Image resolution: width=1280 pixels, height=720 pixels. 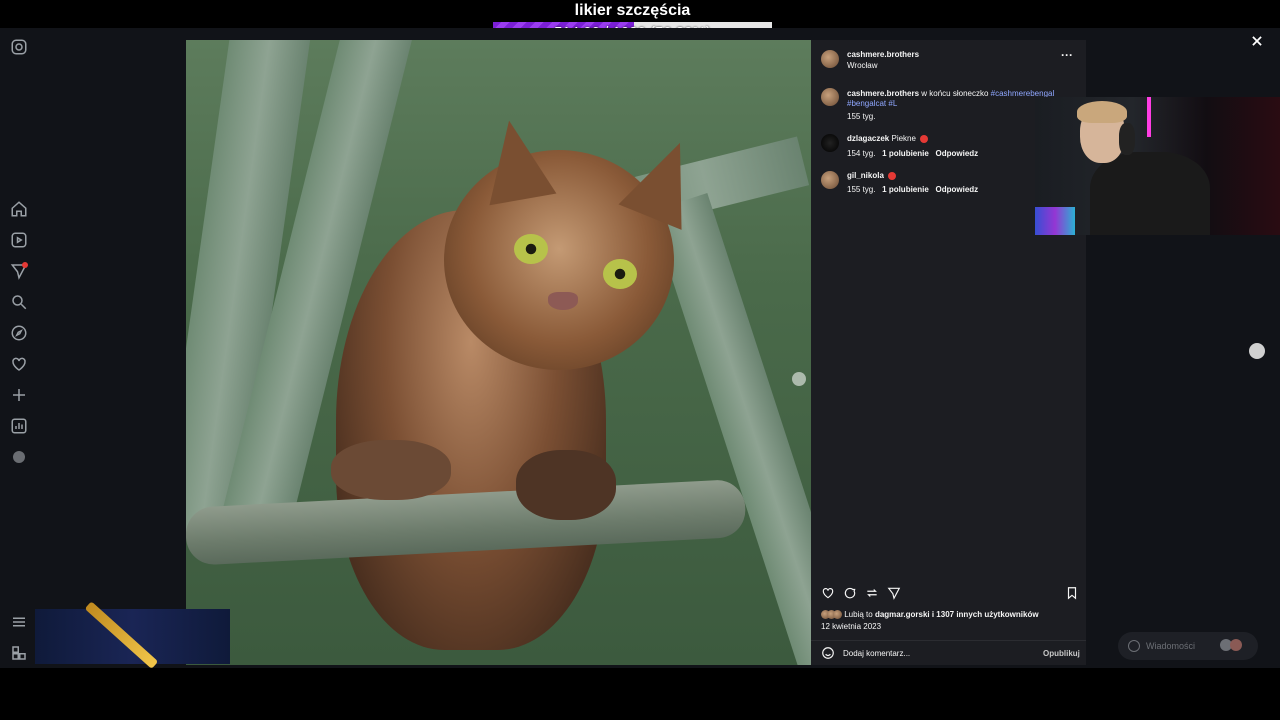 I want to click on webcam-overlay, so click(x=1157, y=166).